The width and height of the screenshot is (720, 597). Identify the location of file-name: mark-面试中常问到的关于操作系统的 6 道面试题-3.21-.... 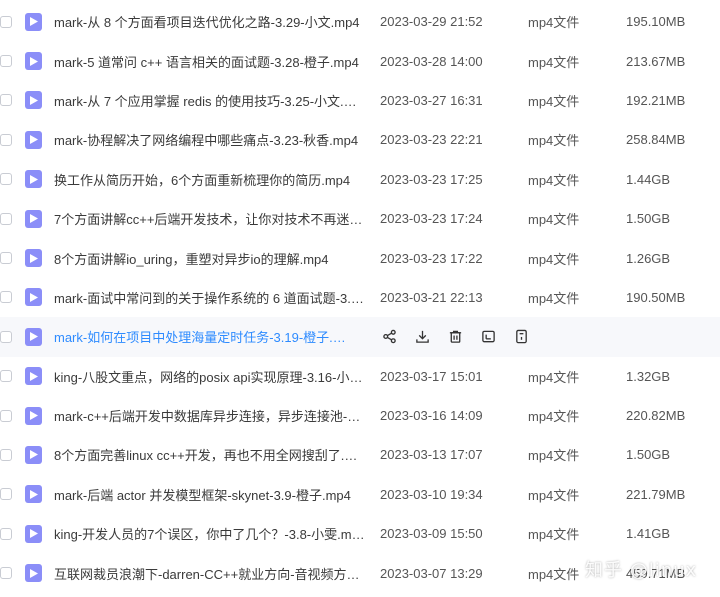
(210, 297).